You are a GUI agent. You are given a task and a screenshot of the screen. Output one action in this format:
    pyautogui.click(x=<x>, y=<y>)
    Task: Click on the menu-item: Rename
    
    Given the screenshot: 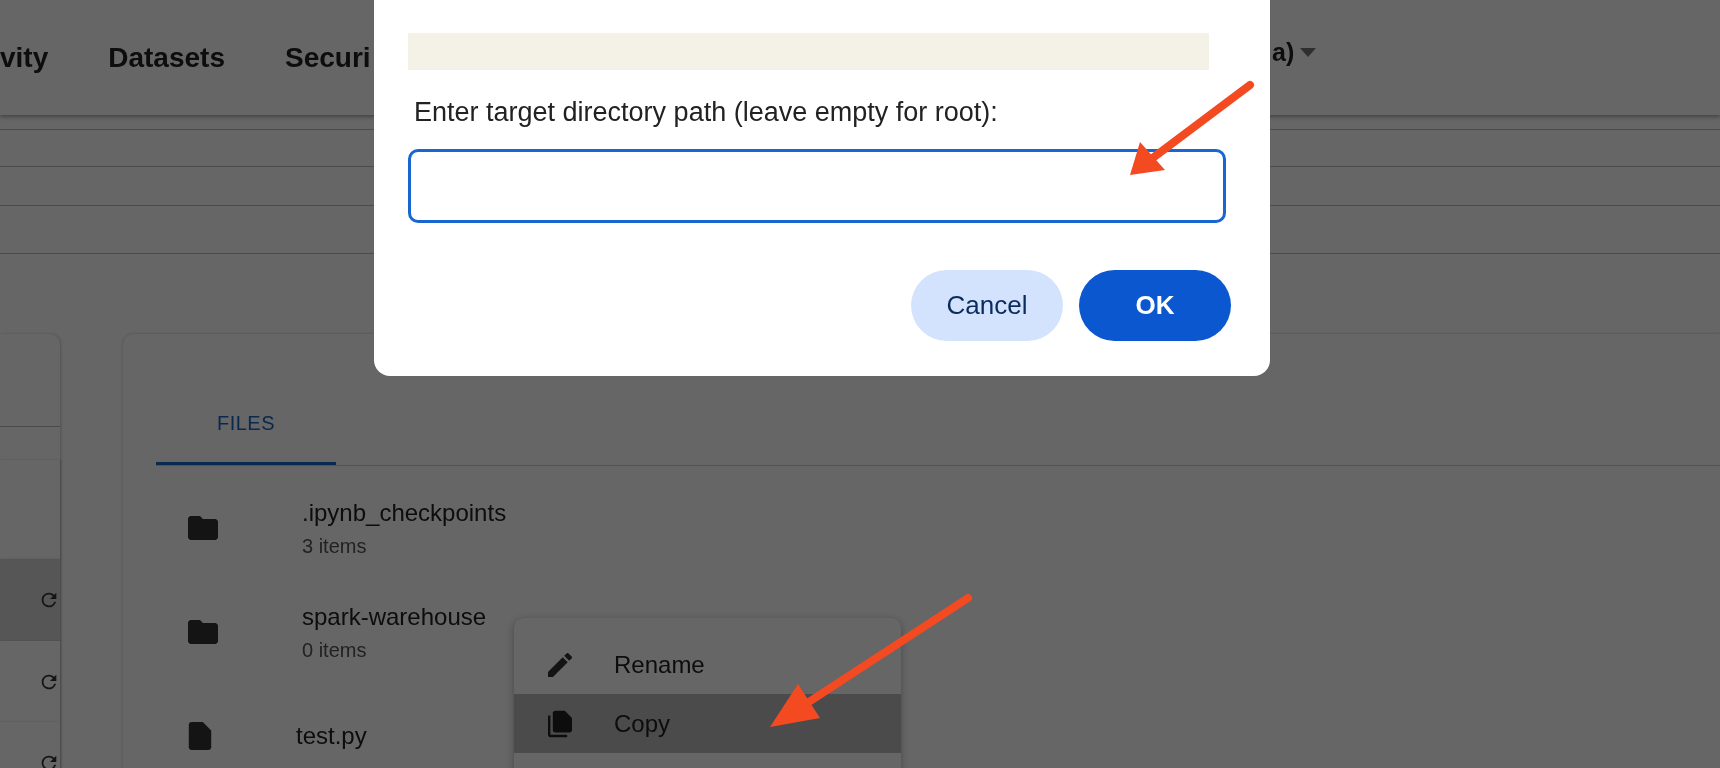 What is the action you would take?
    pyautogui.click(x=707, y=664)
    